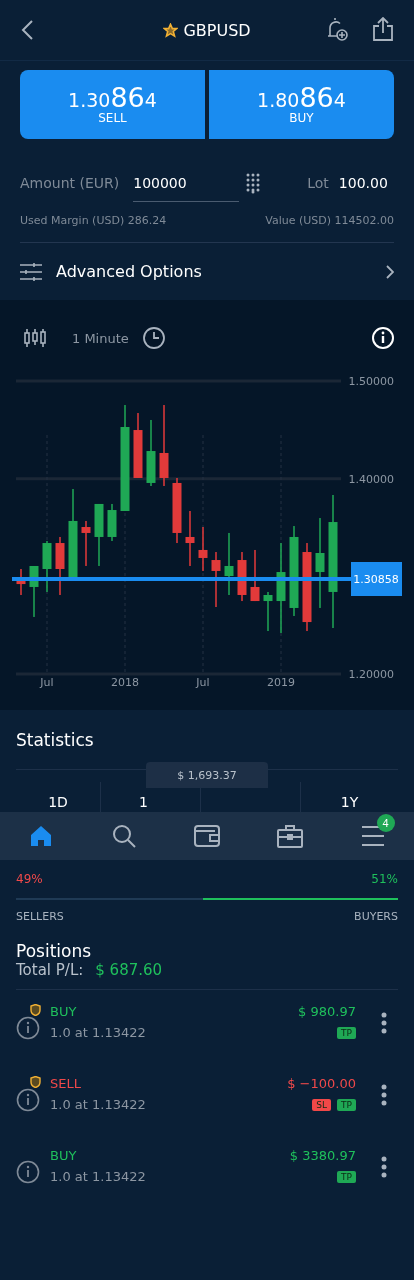  I want to click on share-button, so click(383, 30).